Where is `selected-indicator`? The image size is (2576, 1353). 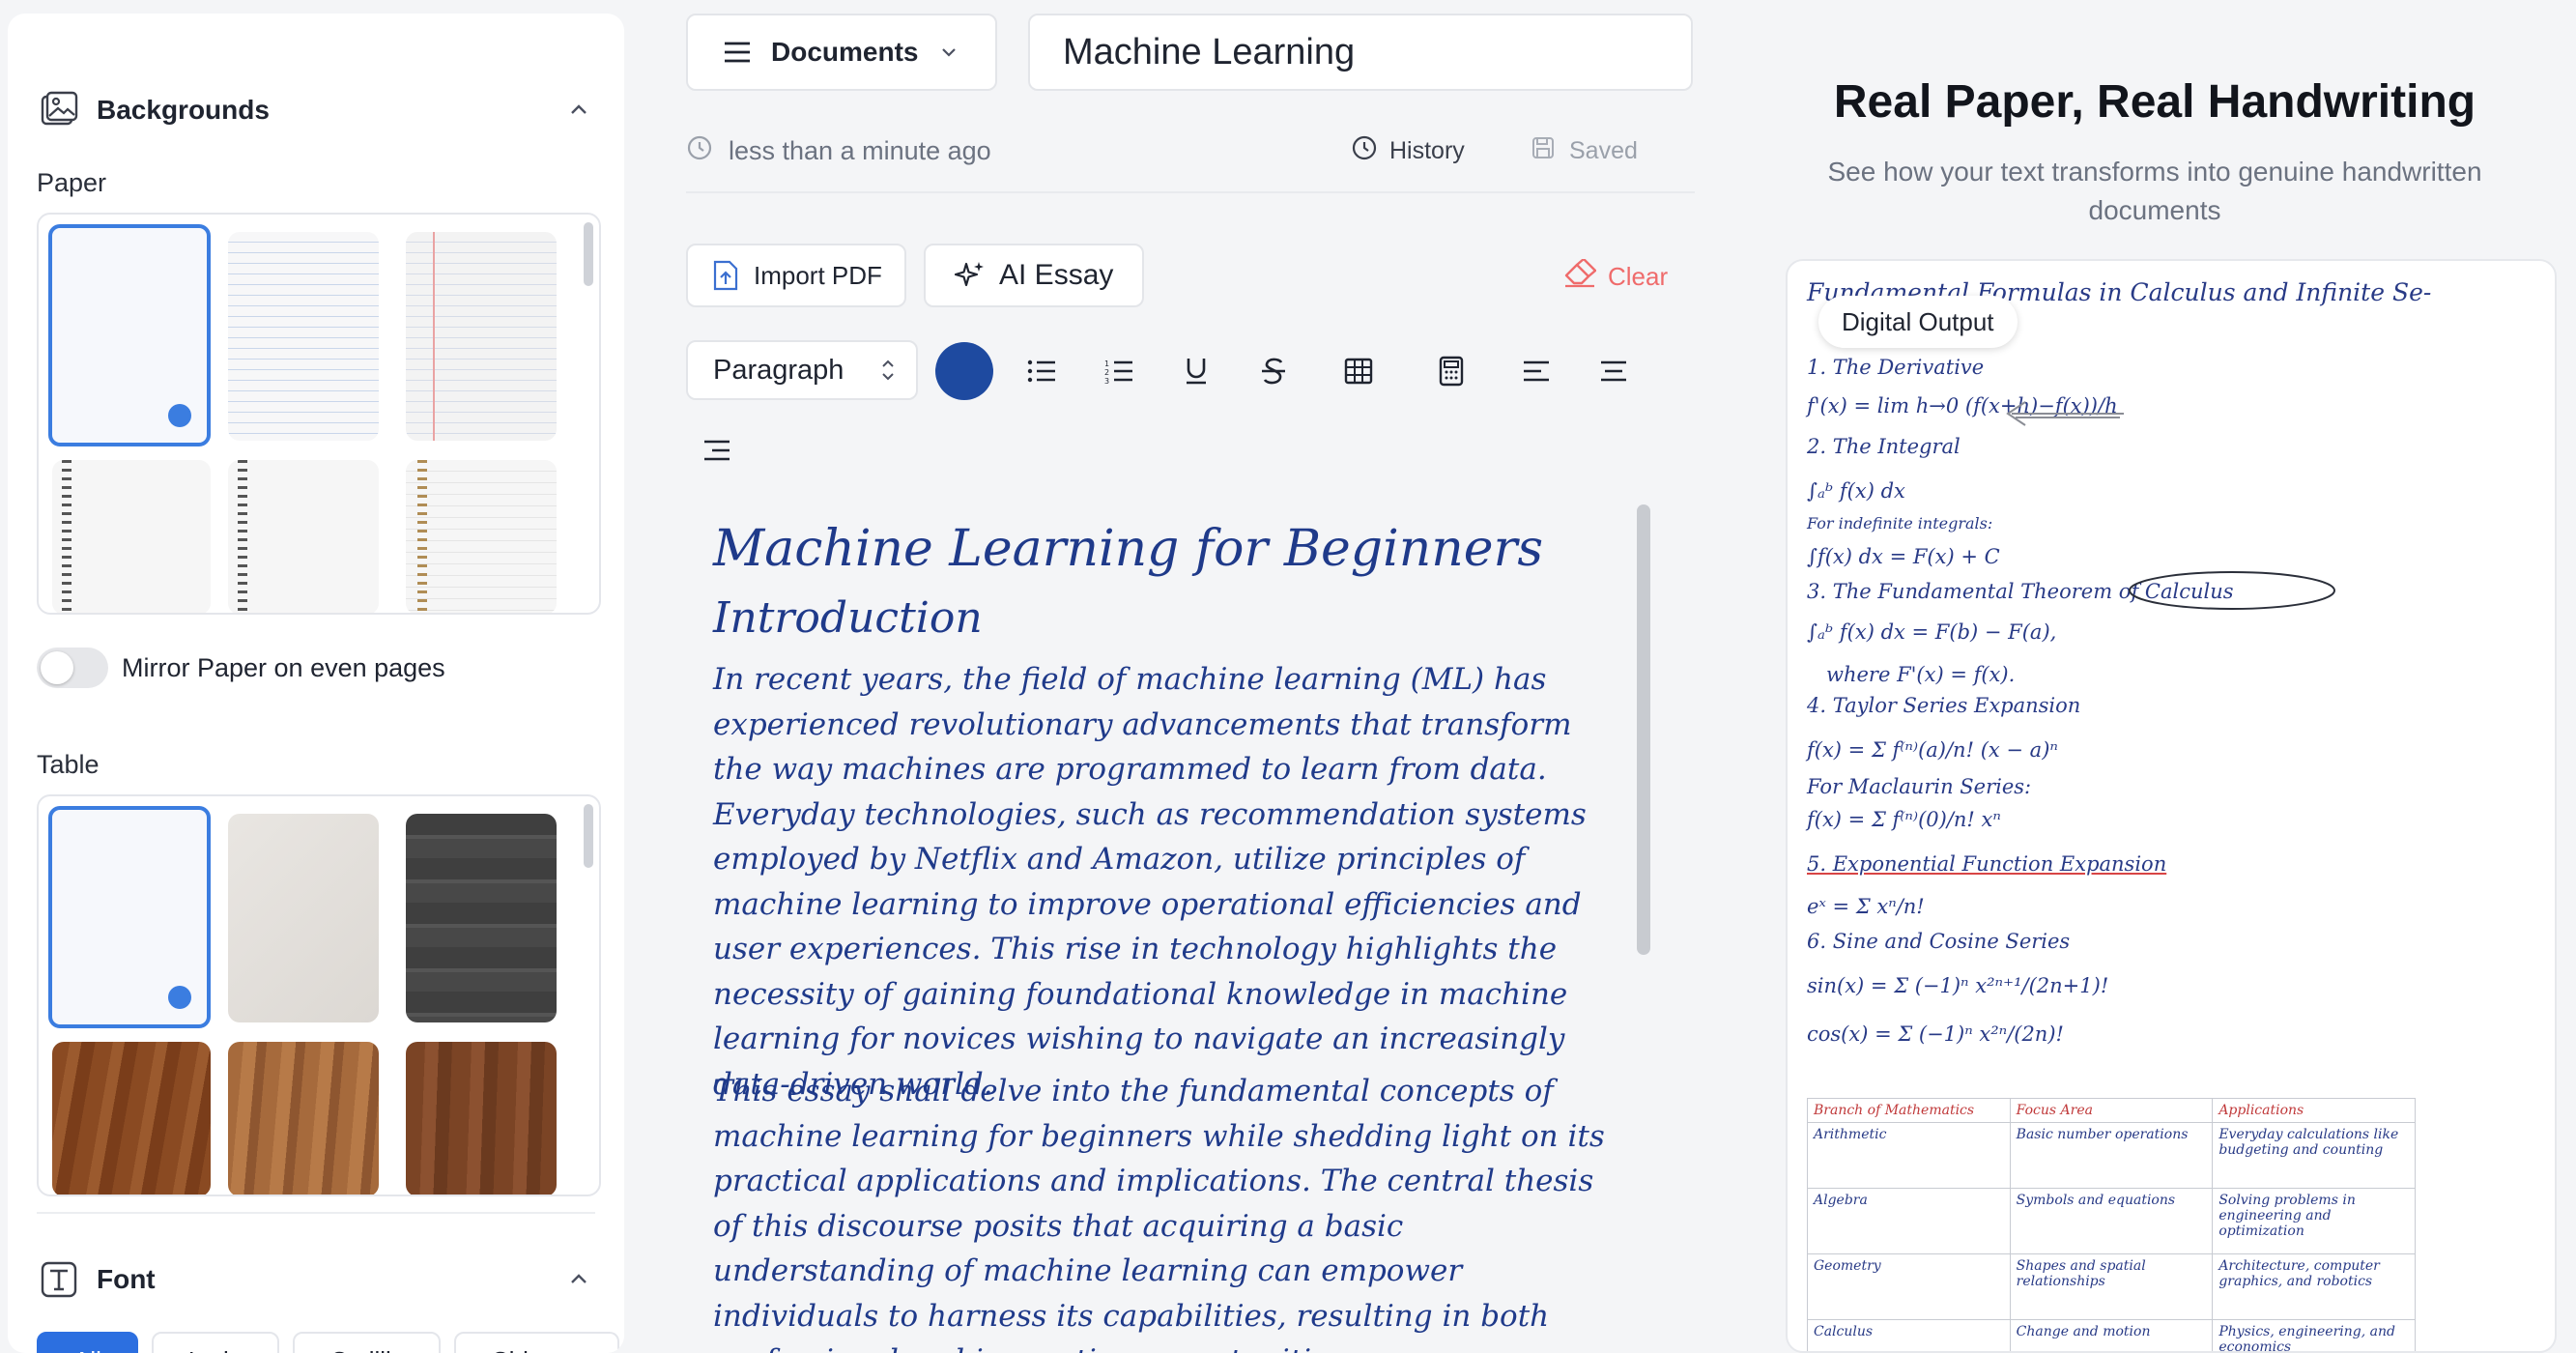 selected-indicator is located at coordinates (180, 415).